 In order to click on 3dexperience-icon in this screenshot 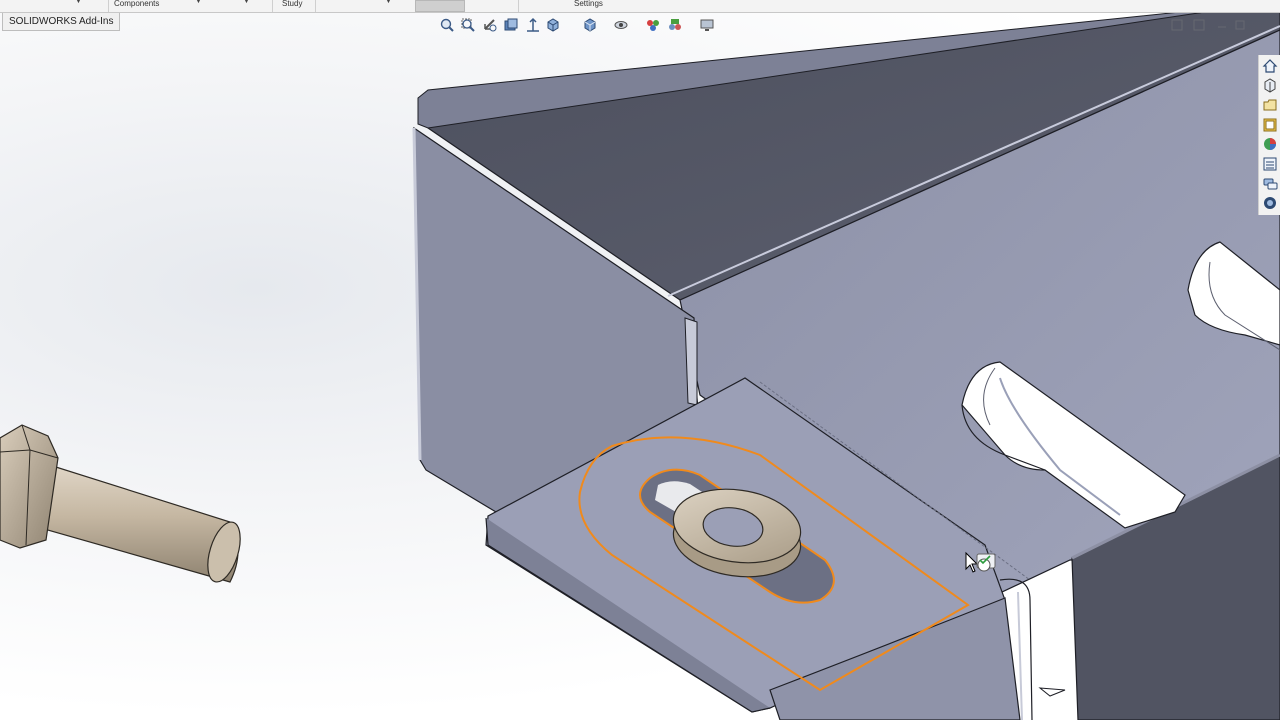, I will do `click(1270, 203)`.